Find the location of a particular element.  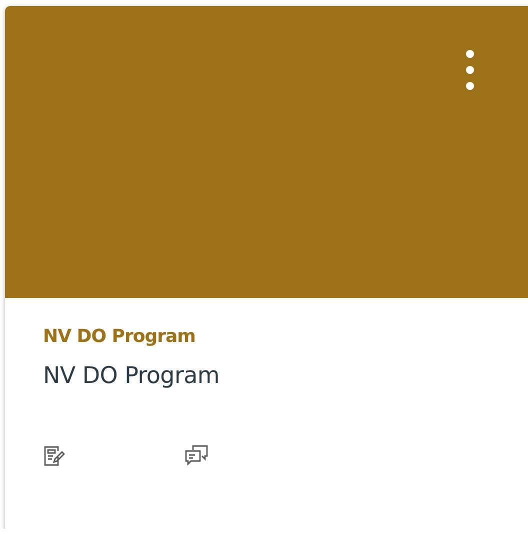

discussions-icon is located at coordinates (197, 456).